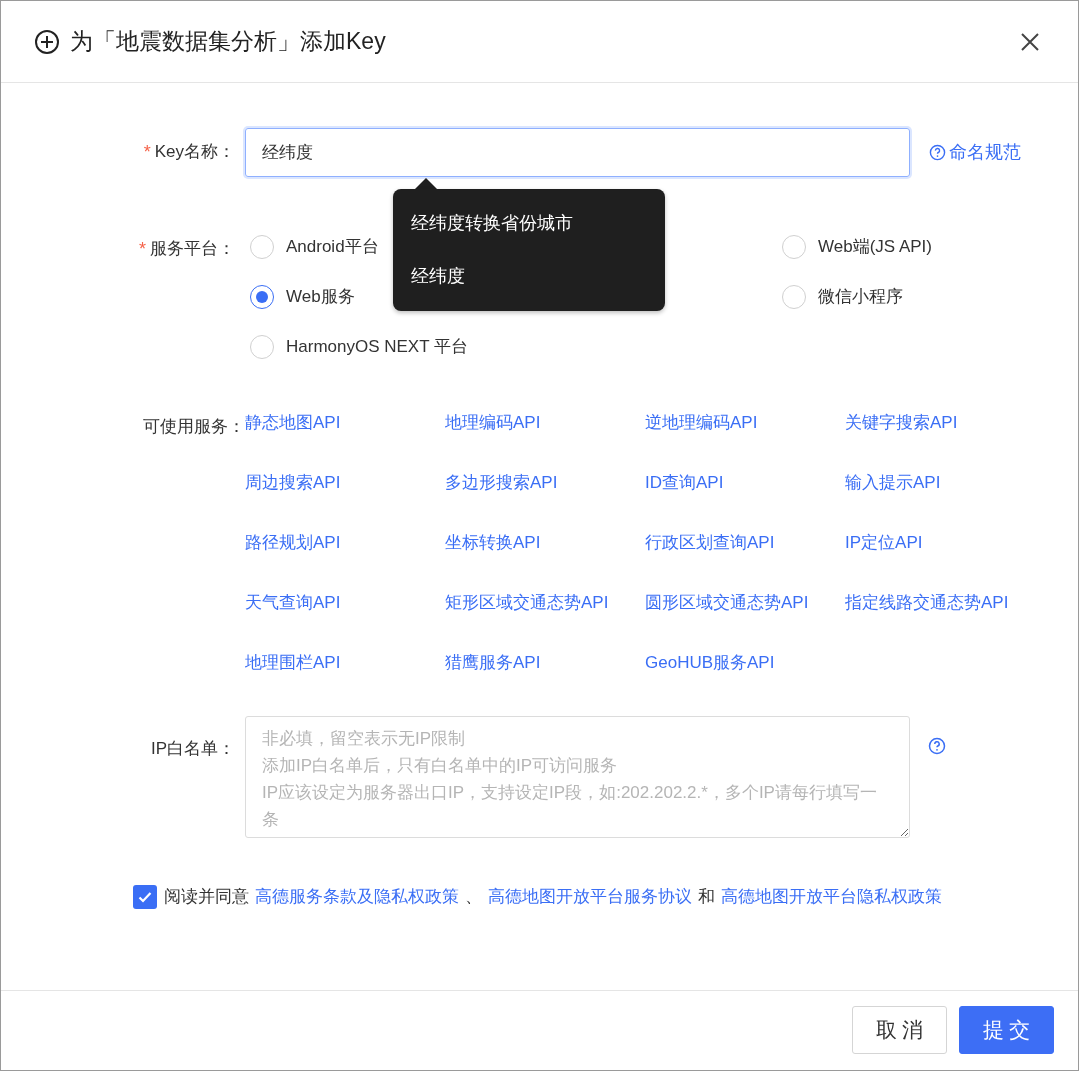  What do you see at coordinates (706, 897) in the screenshot?
I see `separator-text: 和` at bounding box center [706, 897].